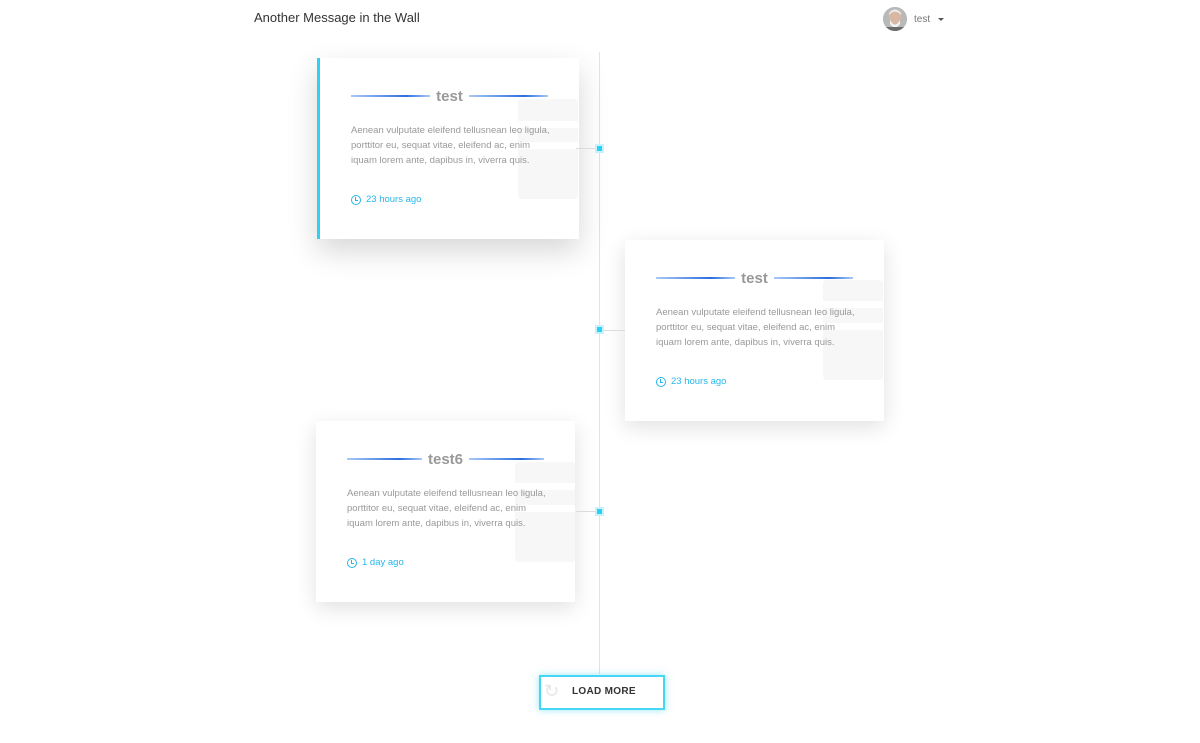 The width and height of the screenshot is (1200, 743). I want to click on load-more-button: ↻ LOAD MORE, so click(602, 692).